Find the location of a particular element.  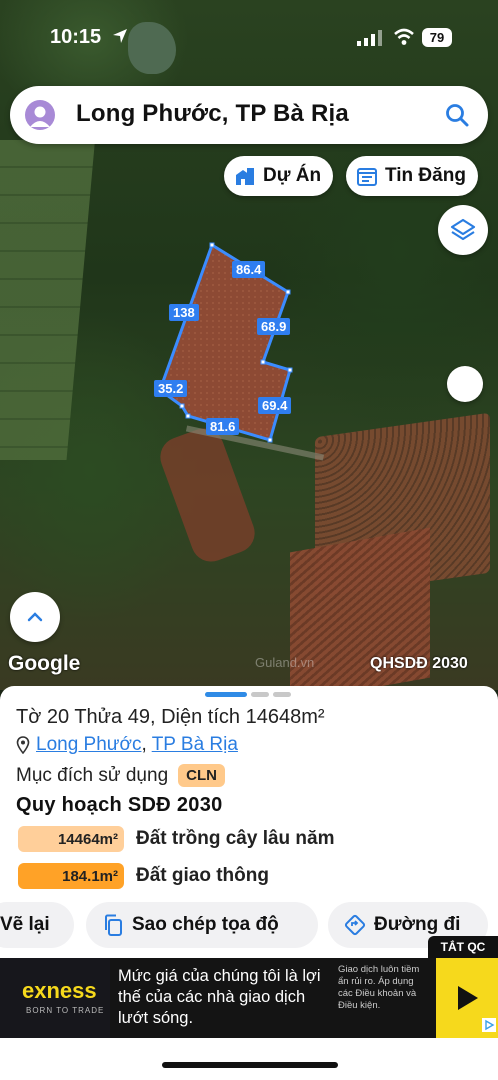

expand-up-button is located at coordinates (35, 617).